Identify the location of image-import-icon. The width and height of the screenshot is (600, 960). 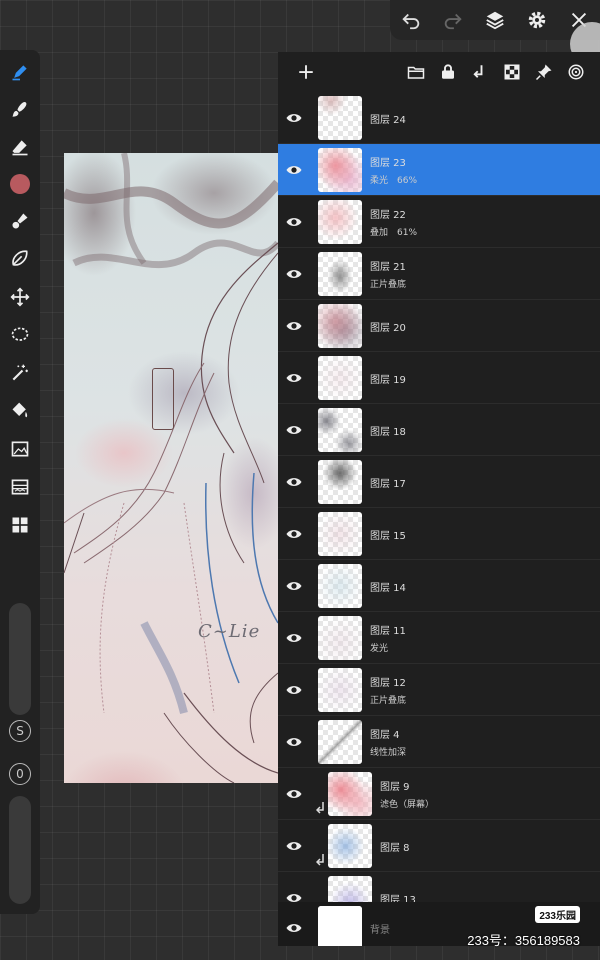
(20, 449).